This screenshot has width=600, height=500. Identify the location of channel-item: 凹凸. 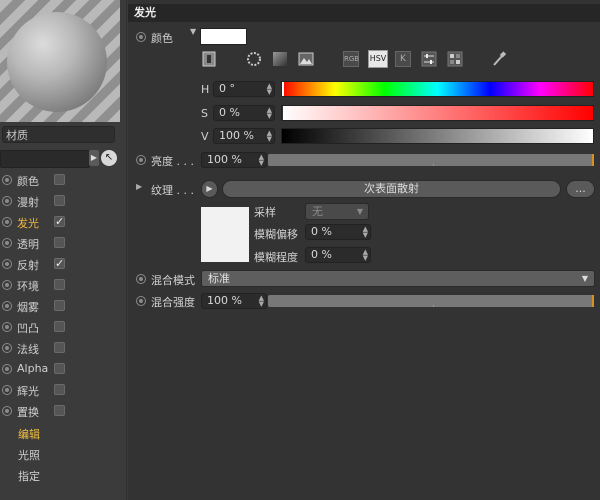
(63, 327).